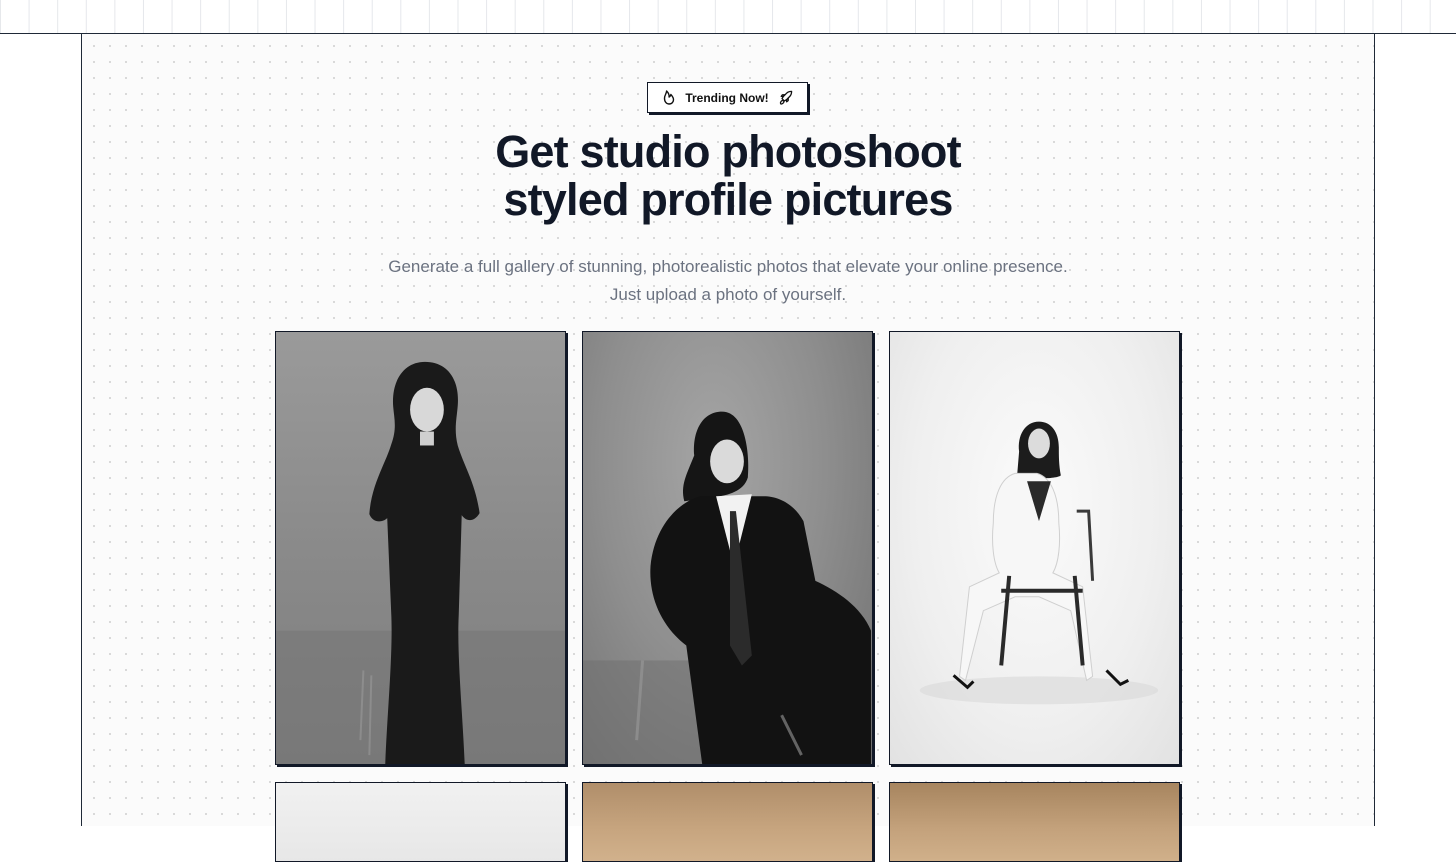 This screenshot has width=1456, height=862. I want to click on page-title-line-1: Get studio photoshoot, so click(728, 151).